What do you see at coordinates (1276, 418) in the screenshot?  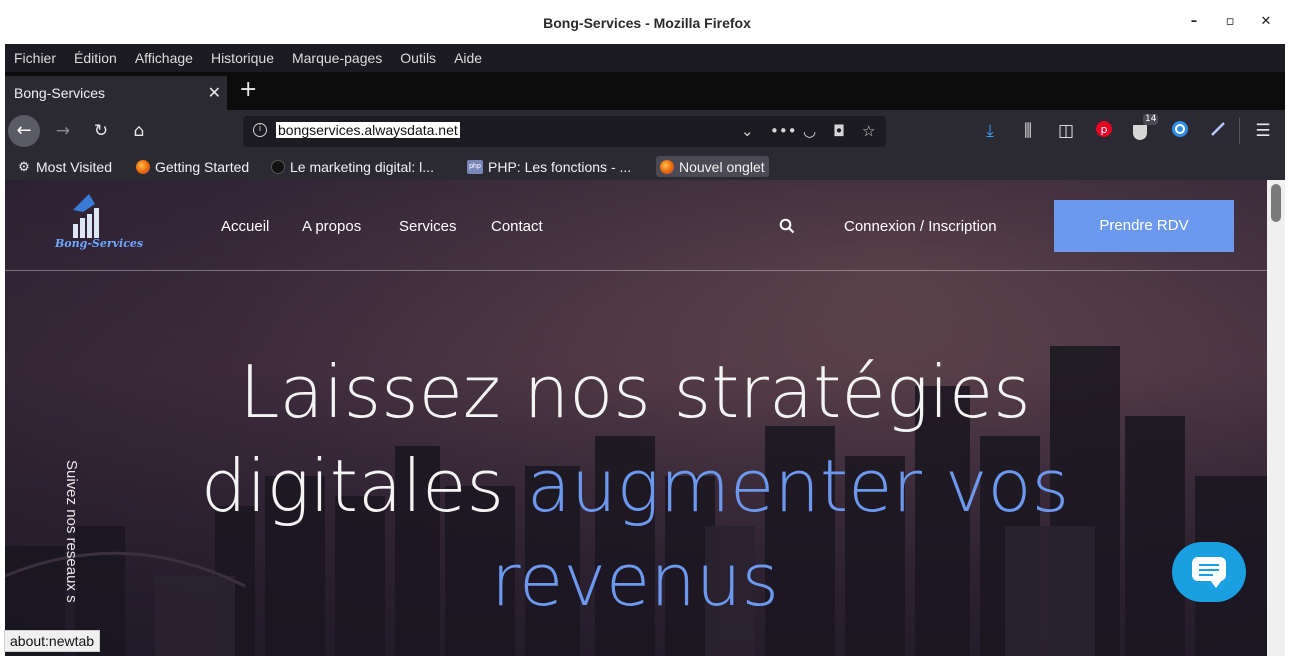 I see `page-scrollbar` at bounding box center [1276, 418].